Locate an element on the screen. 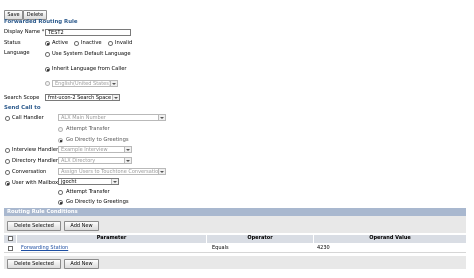 This screenshot has height=278, width=474. select-all-header is located at coordinates (10, 239).